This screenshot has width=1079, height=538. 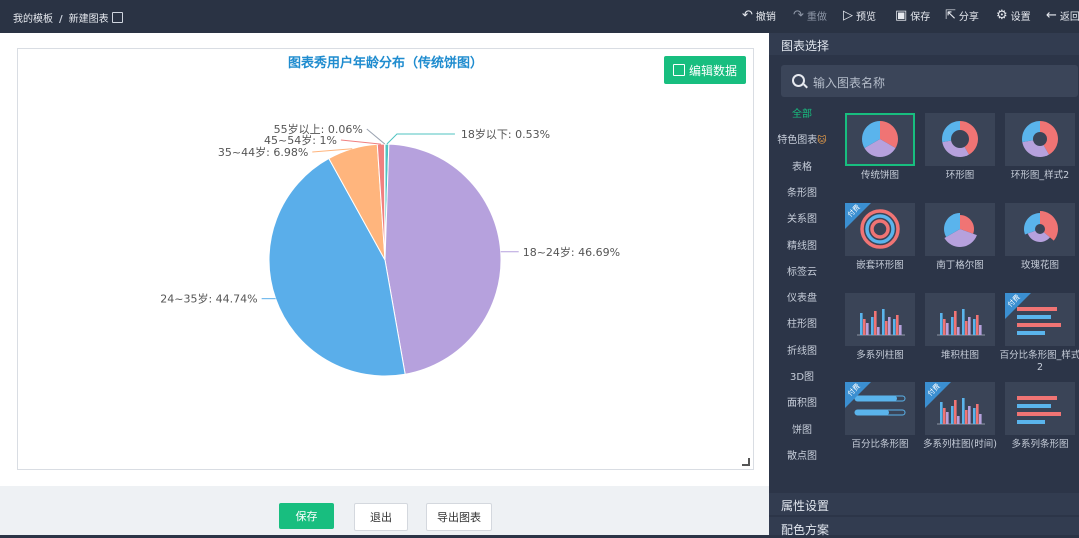 What do you see at coordinates (1038, 445) in the screenshot?
I see `chart-type-label: 多系列条形图` at bounding box center [1038, 445].